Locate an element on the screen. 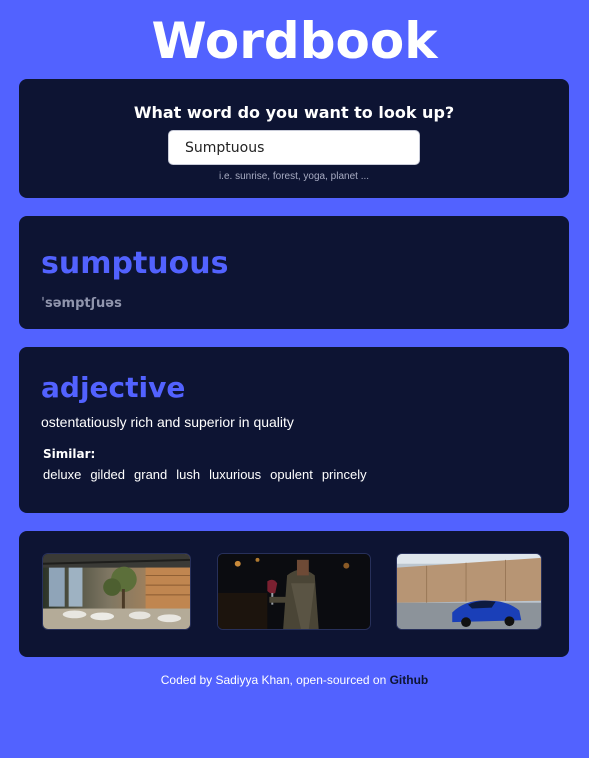  similar-label: Similar: is located at coordinates (69, 454).